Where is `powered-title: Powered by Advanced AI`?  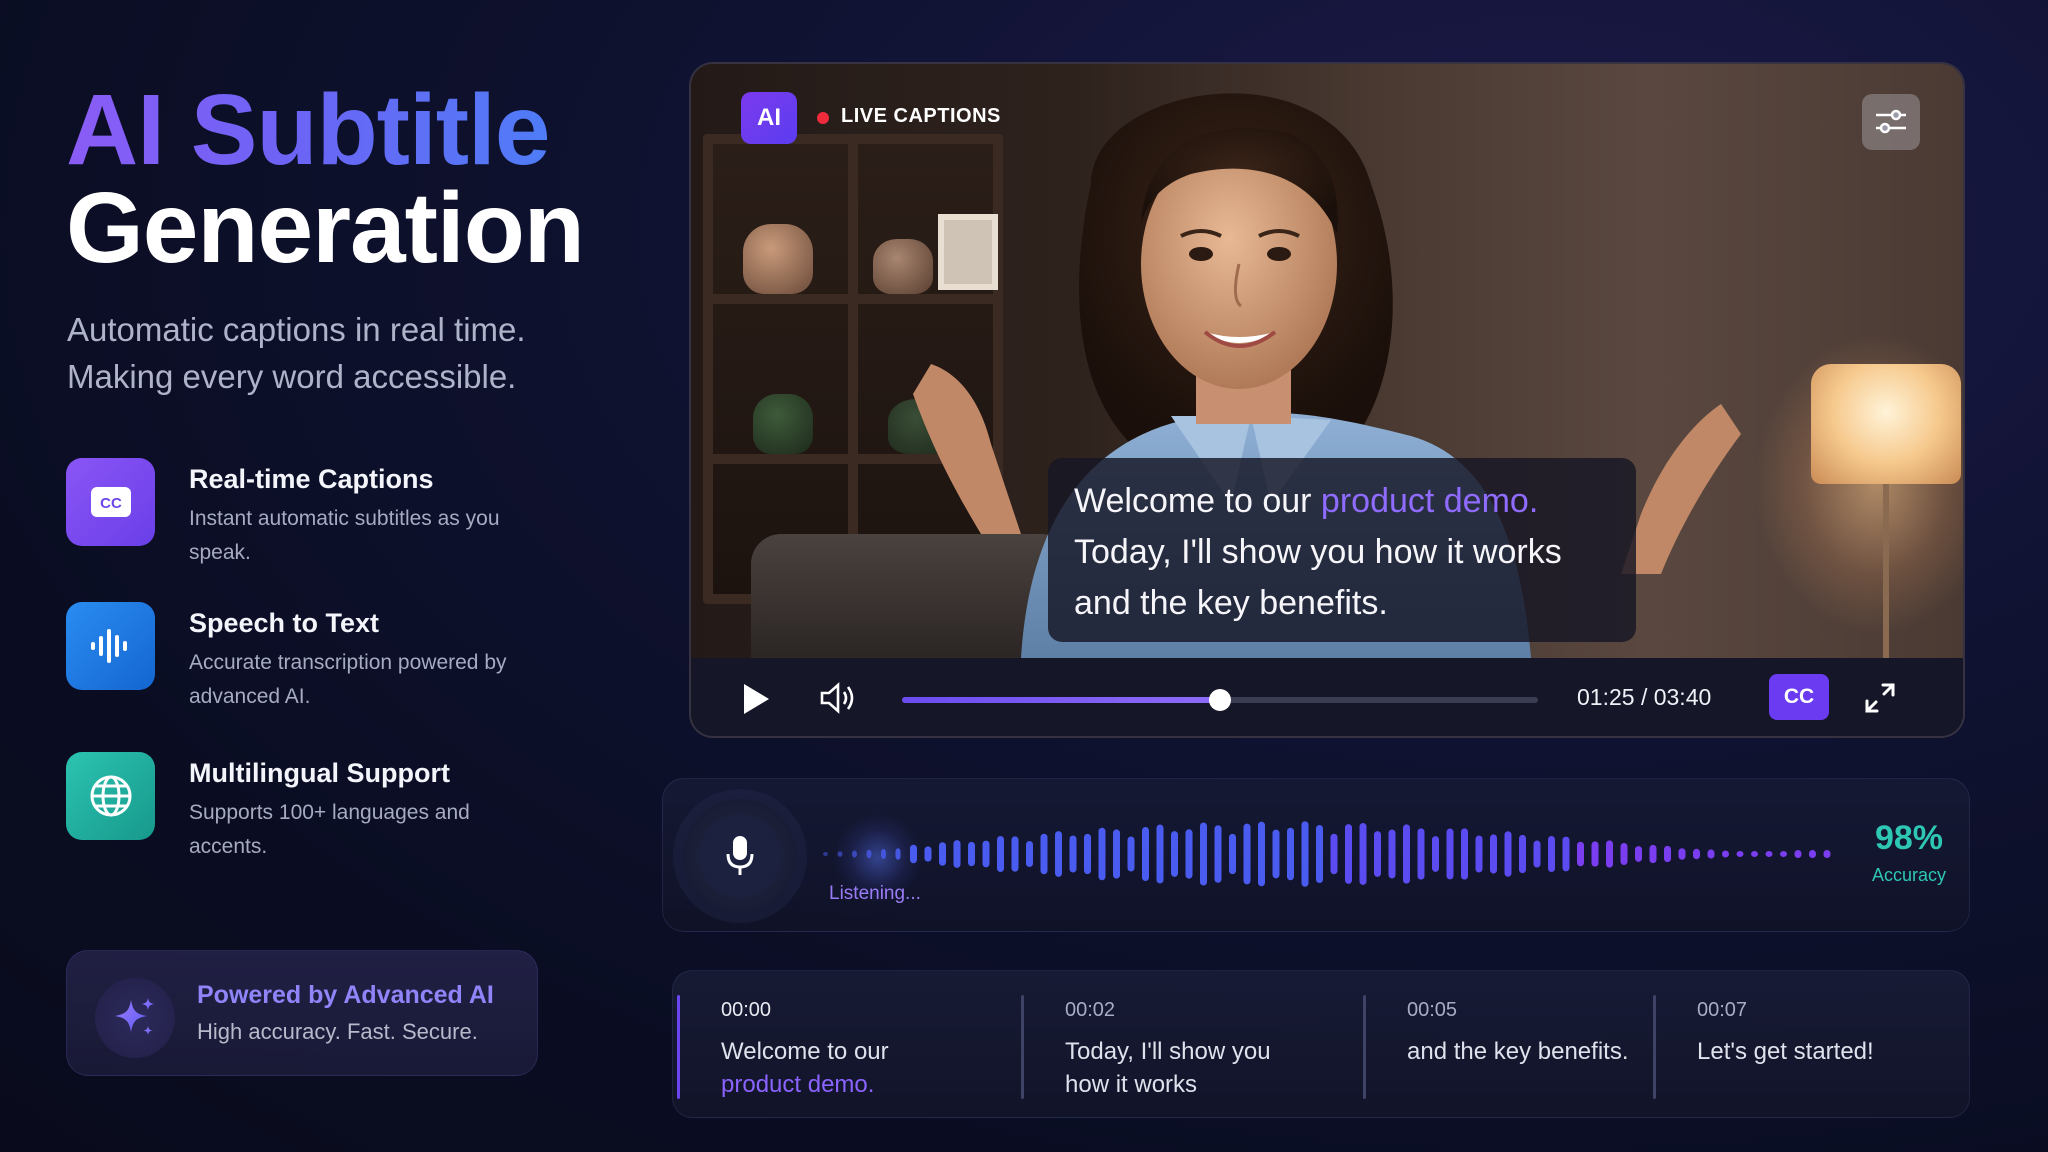
powered-title: Powered by Advanced AI is located at coordinates (345, 995).